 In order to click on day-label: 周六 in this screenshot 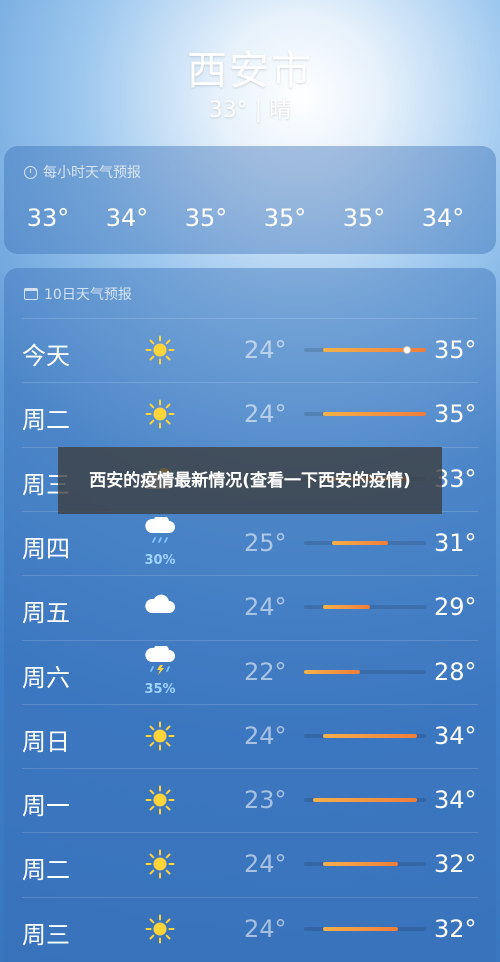, I will do `click(46, 677)`.